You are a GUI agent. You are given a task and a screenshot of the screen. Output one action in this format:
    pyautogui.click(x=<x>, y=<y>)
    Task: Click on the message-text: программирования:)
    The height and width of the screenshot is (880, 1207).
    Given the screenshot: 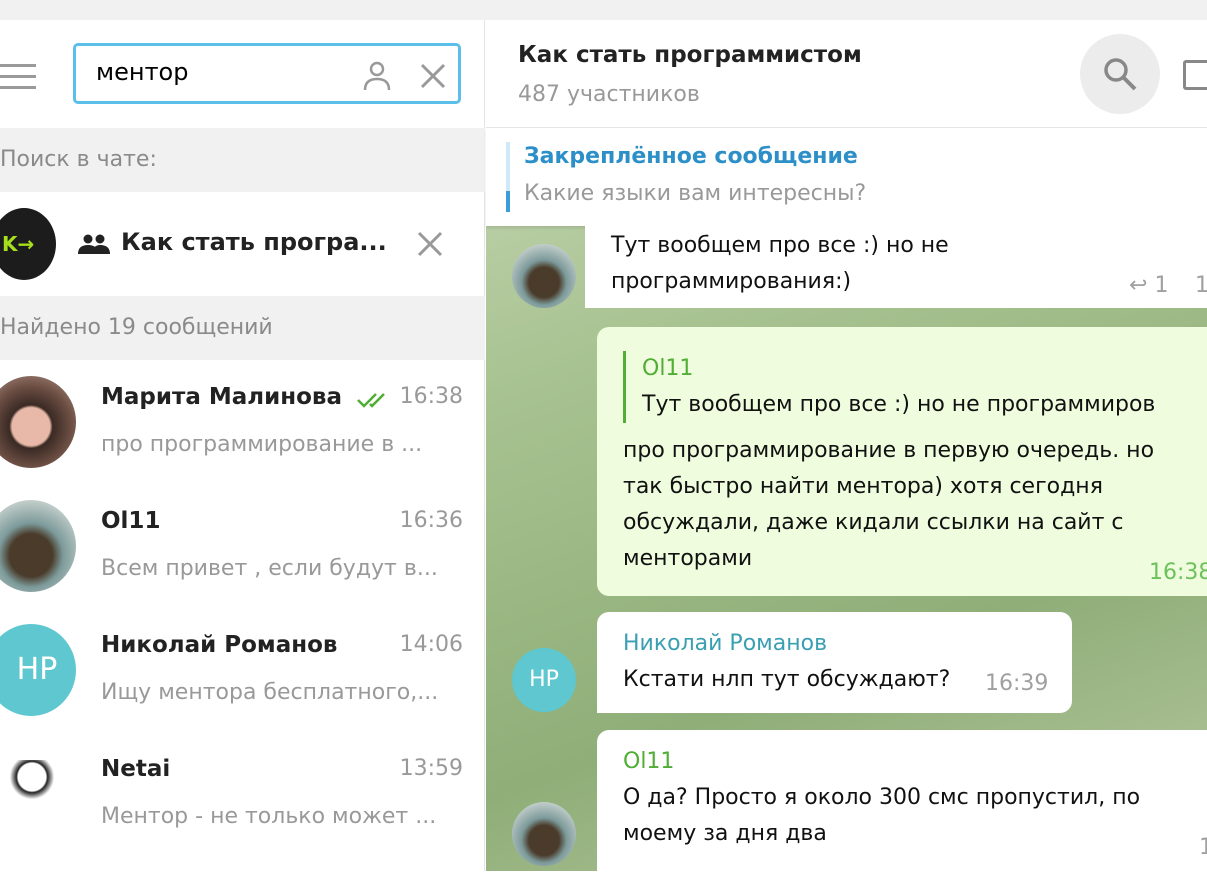 What is the action you would take?
    pyautogui.click(x=731, y=281)
    